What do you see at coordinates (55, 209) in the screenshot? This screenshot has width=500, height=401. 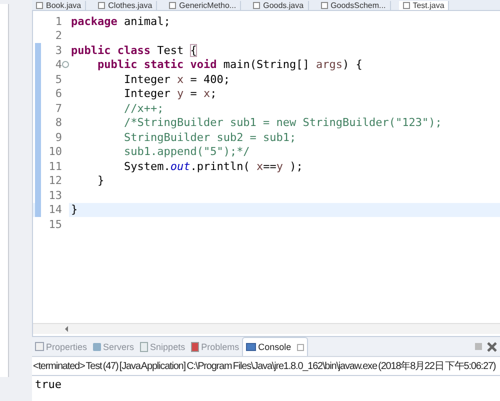 I see `line-number: 14` at bounding box center [55, 209].